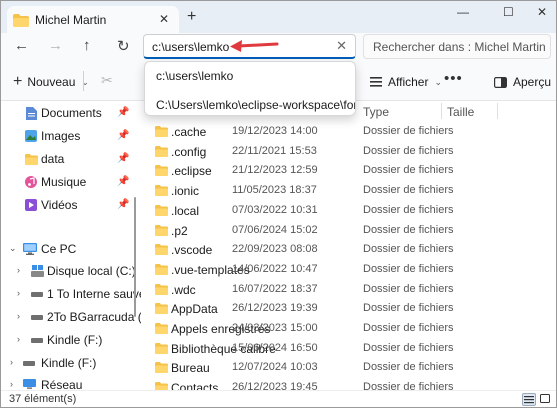  What do you see at coordinates (87, 45) in the screenshot?
I see `up-icon: ↑` at bounding box center [87, 45].